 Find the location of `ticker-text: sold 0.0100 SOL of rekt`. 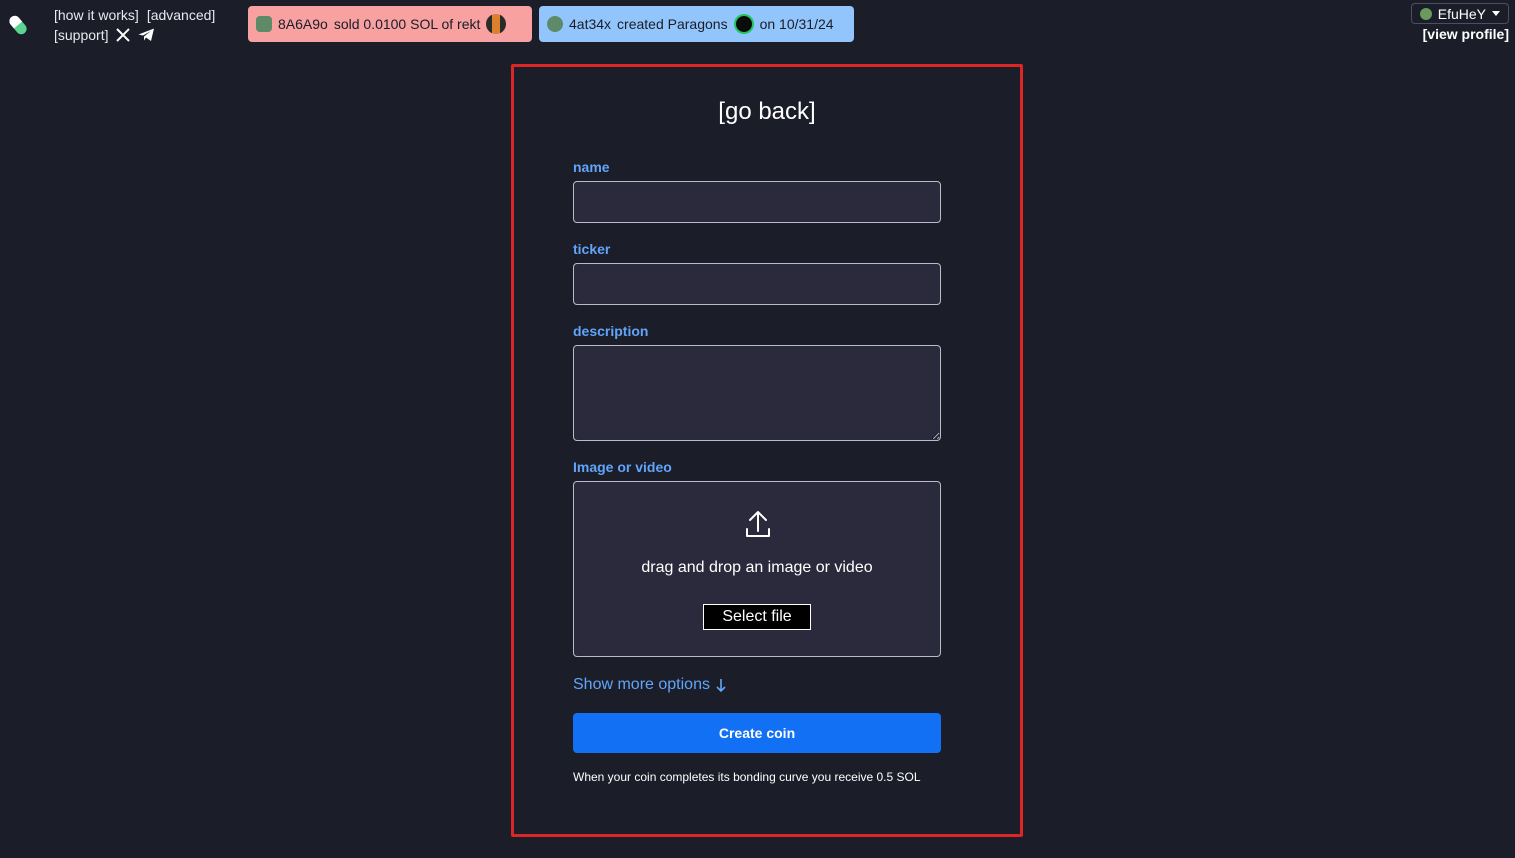

ticker-text: sold 0.0100 SOL of rekt is located at coordinates (407, 24).